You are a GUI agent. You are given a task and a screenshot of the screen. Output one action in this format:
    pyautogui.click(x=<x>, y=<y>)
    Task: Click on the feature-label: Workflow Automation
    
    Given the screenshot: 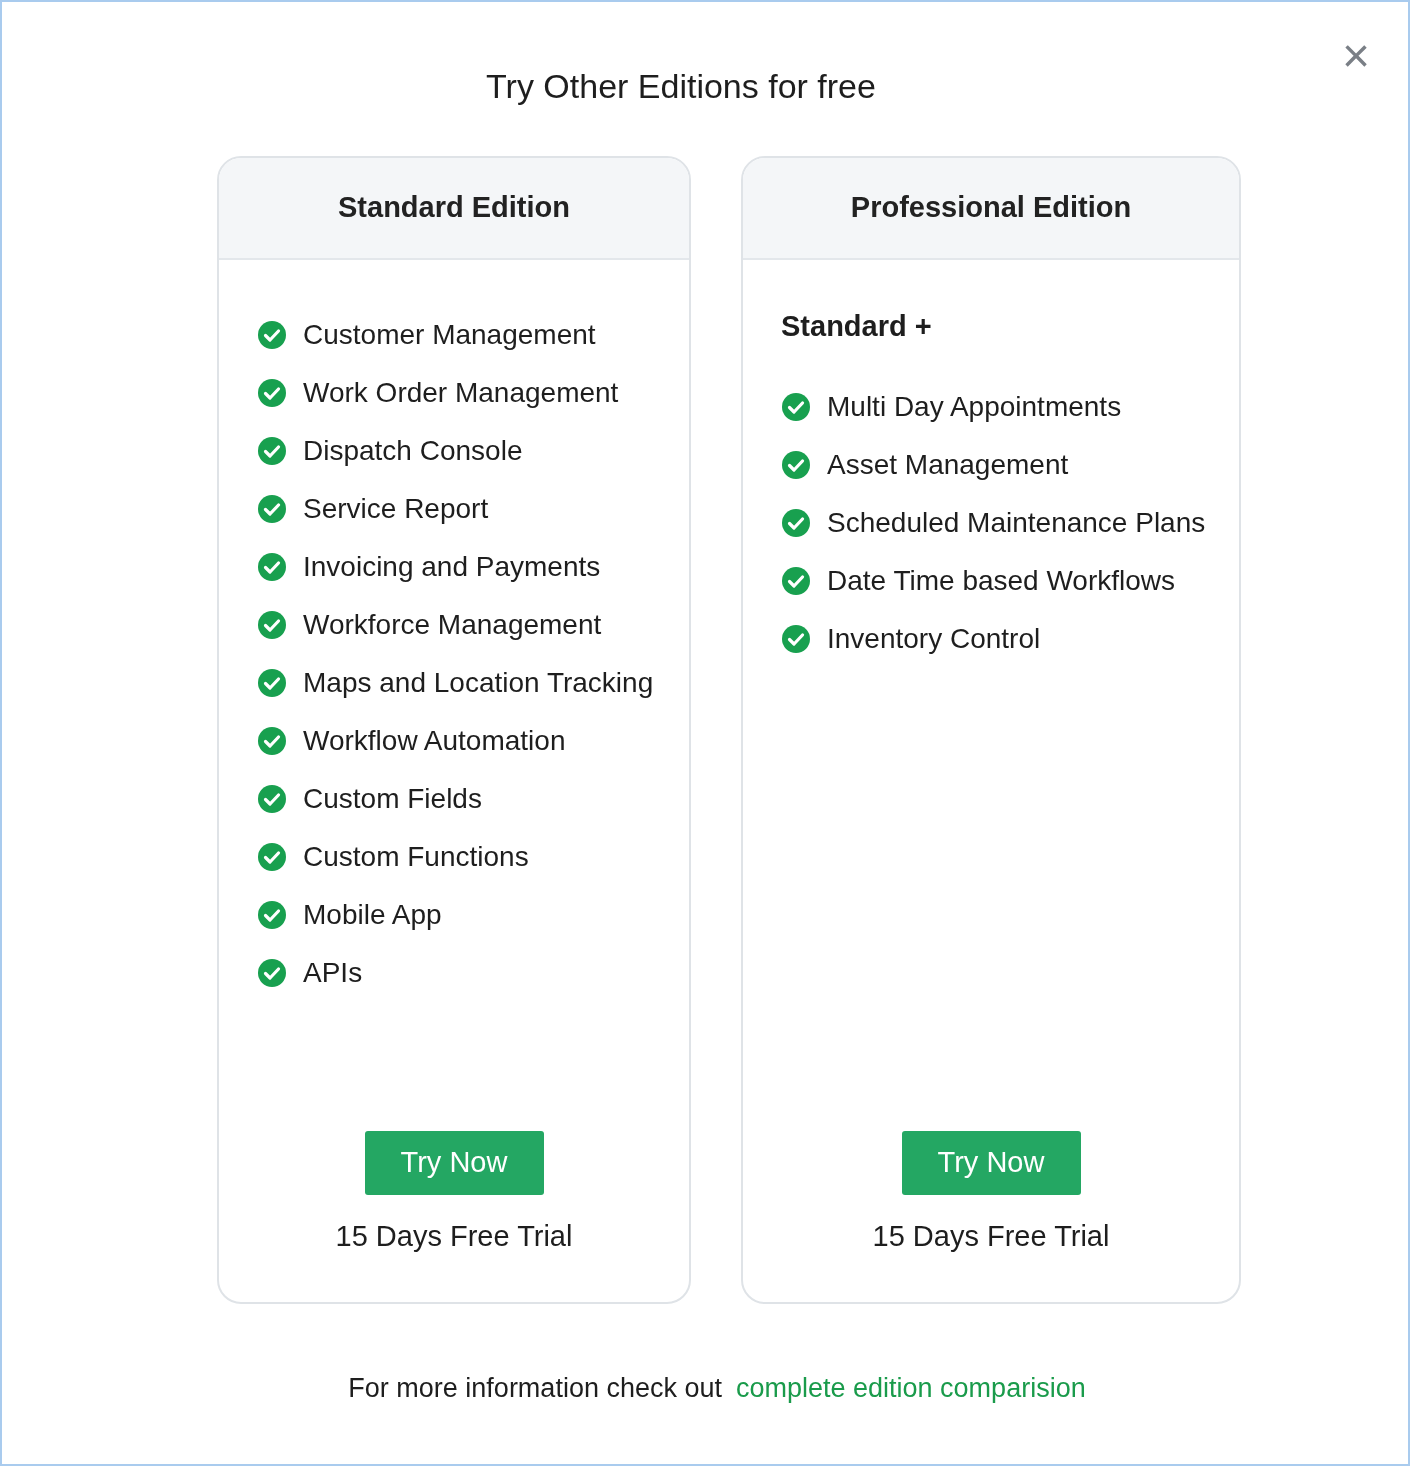 What is the action you would take?
    pyautogui.click(x=434, y=741)
    